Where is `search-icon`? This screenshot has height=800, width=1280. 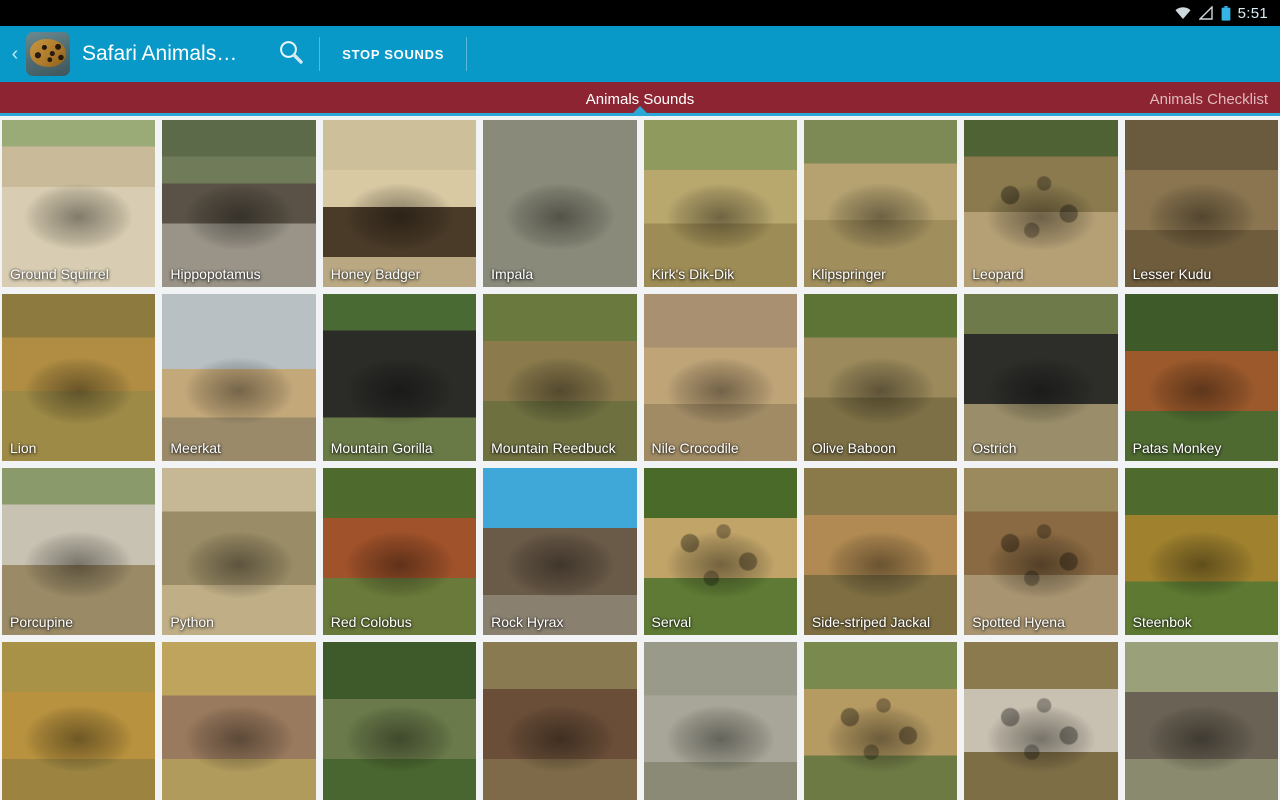
search-icon is located at coordinates (291, 54).